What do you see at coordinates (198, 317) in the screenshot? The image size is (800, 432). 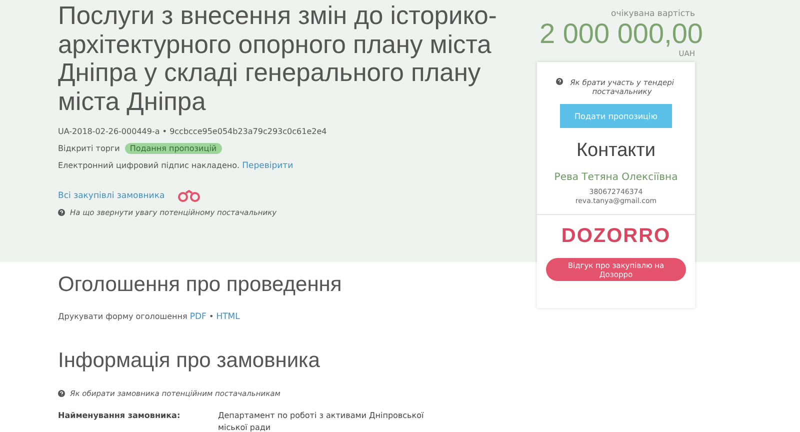 I see `print-link: PDF` at bounding box center [198, 317].